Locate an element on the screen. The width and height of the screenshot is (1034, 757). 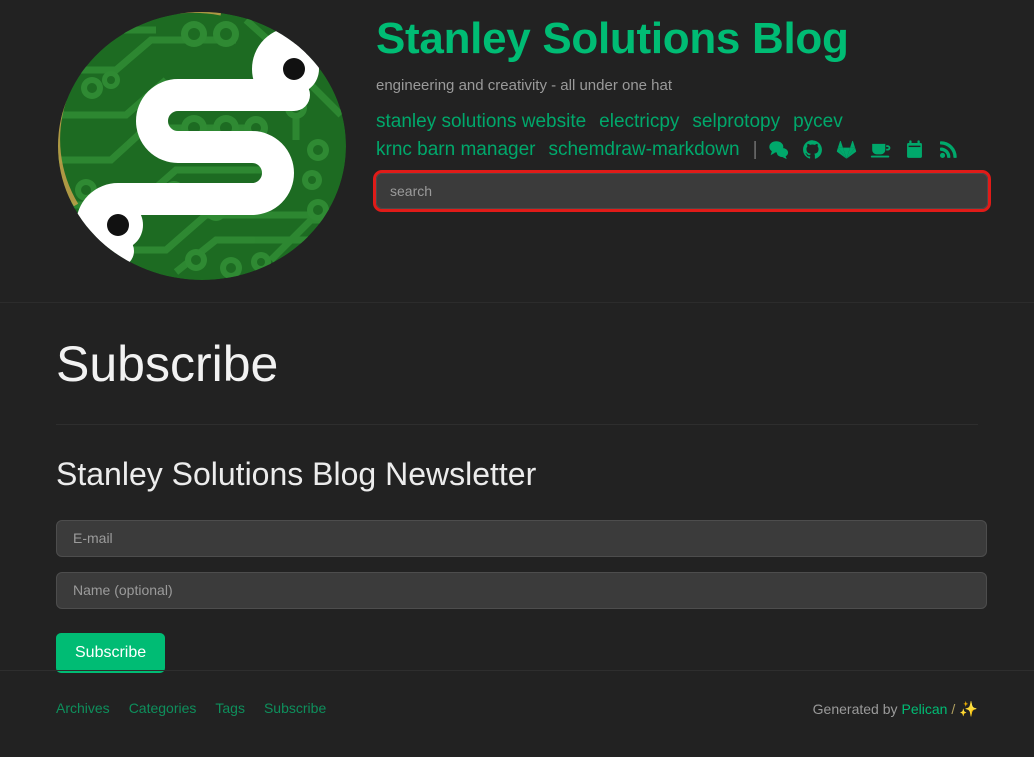
site-logo-link is located at coordinates (202, 146).